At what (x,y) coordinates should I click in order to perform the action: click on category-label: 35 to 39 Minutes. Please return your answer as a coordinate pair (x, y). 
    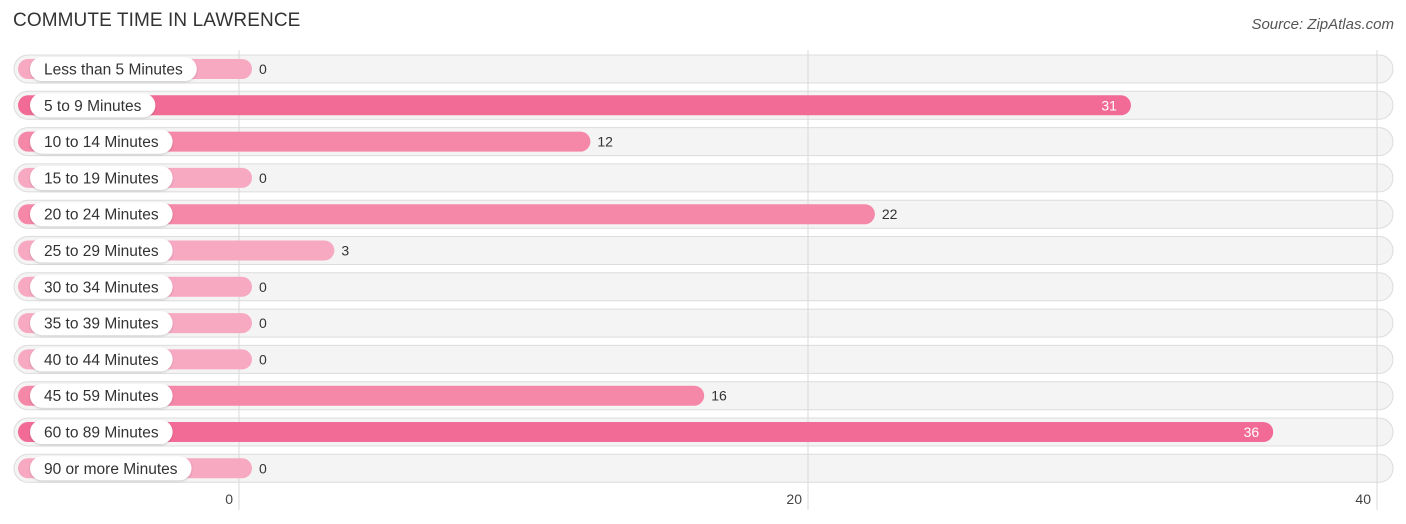
    Looking at the image, I should click on (101, 324).